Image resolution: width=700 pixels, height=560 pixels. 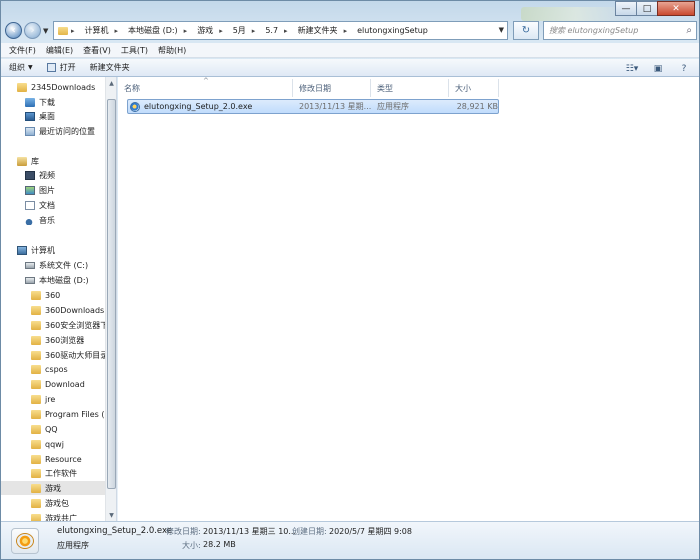 What do you see at coordinates (410, 88) in the screenshot?
I see `column-header-type: 类型` at bounding box center [410, 88].